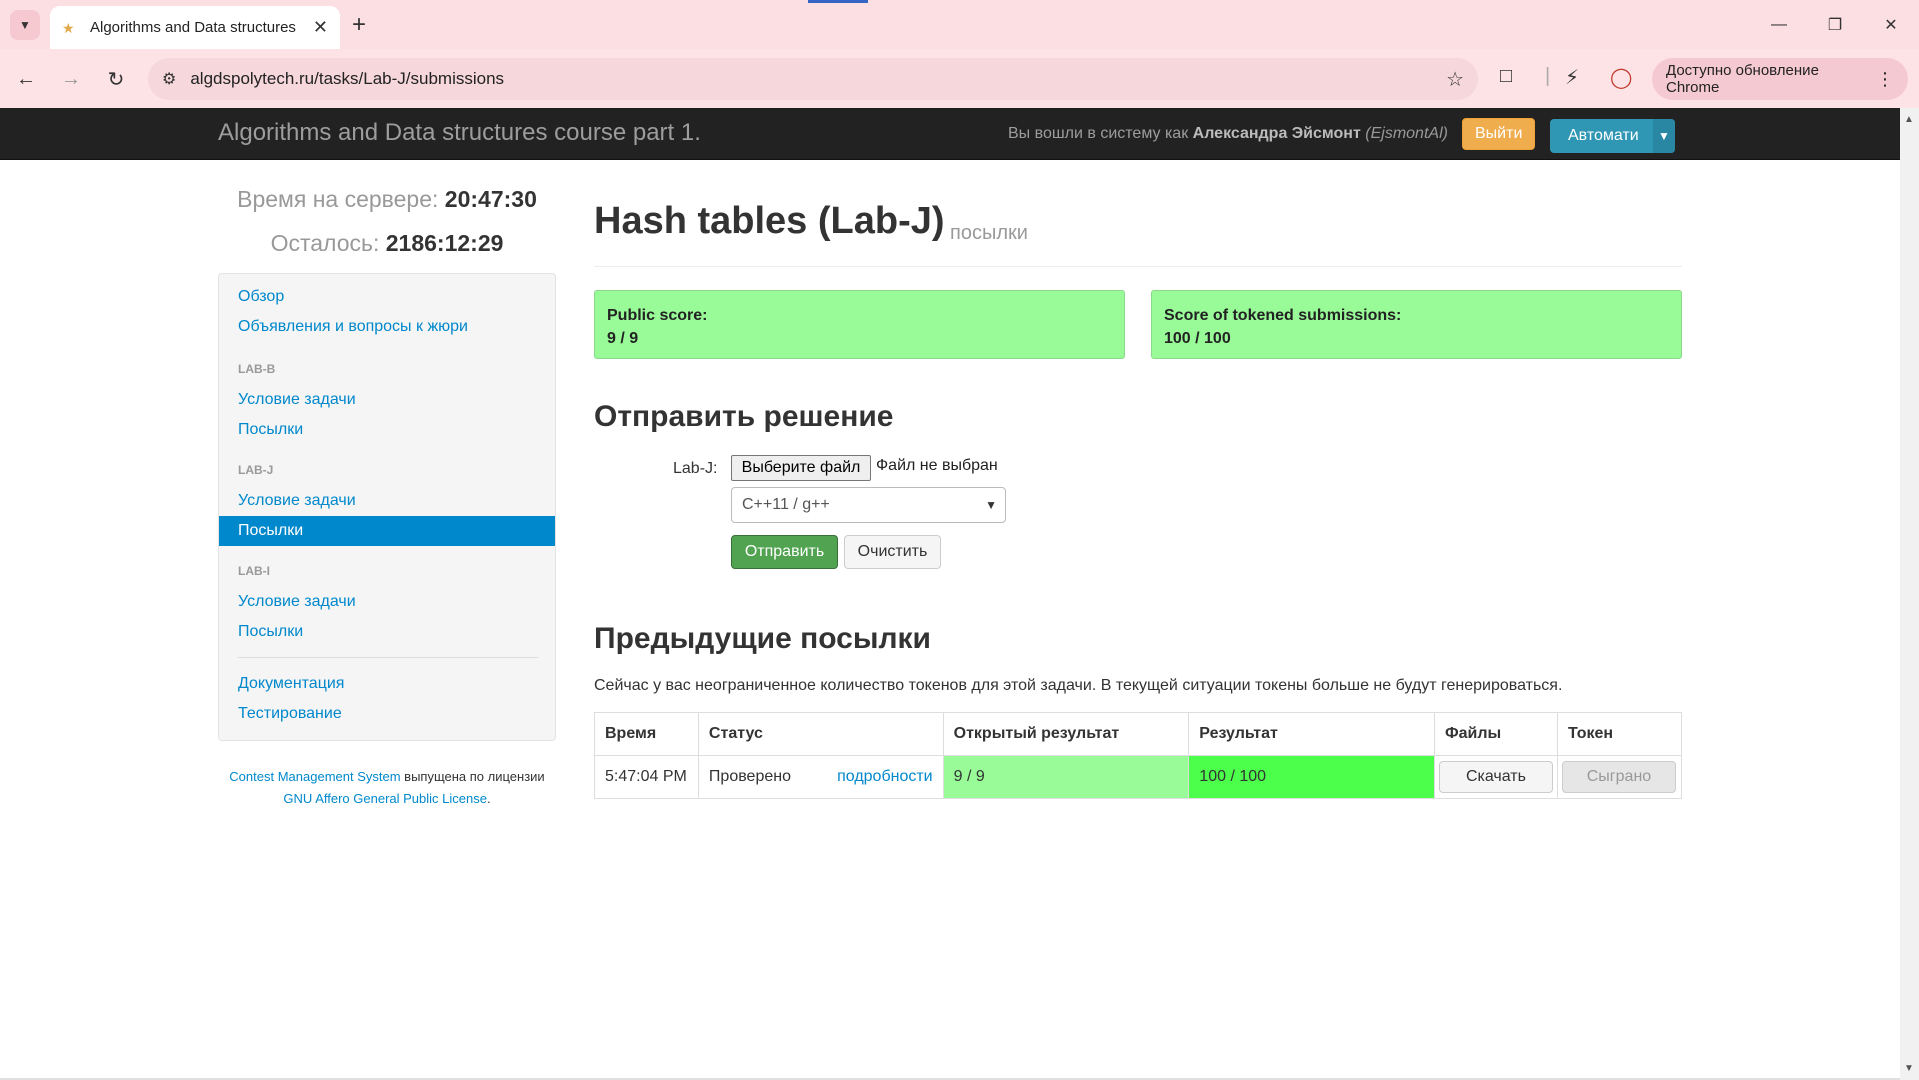 The width and height of the screenshot is (1919, 1080). I want to click on public-score-value: 9 / 9, so click(623, 338).